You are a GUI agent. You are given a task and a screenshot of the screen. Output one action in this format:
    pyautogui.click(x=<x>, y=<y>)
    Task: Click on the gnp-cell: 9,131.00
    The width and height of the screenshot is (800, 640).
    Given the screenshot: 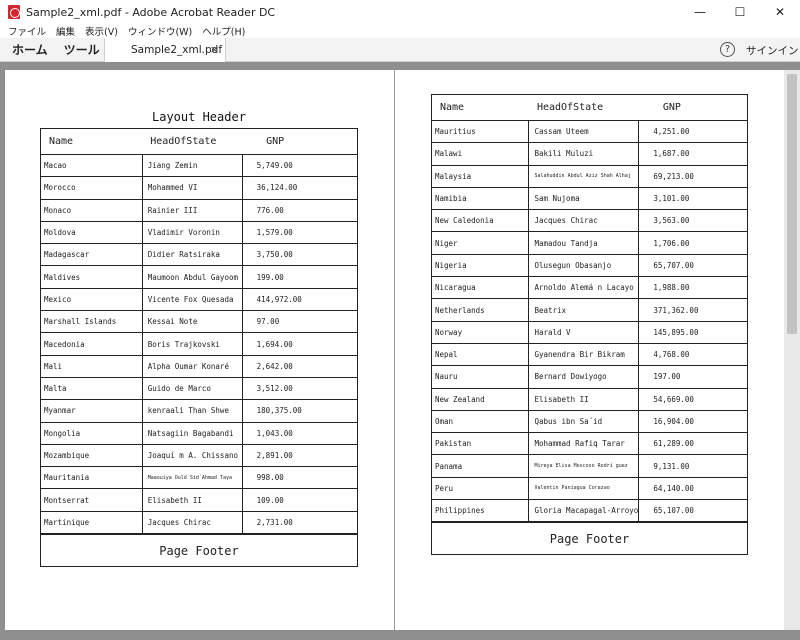 What is the action you would take?
    pyautogui.click(x=693, y=466)
    